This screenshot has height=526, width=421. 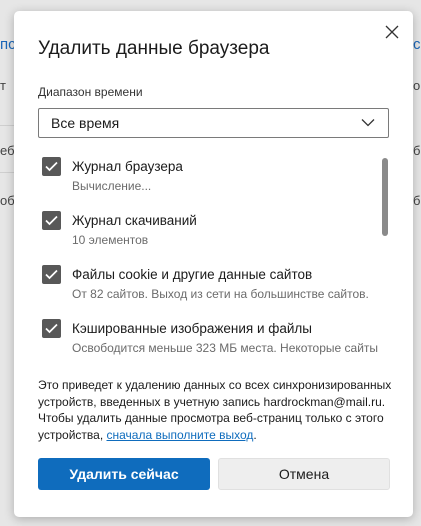 I want to click on options-scrollbar, so click(x=385, y=197).